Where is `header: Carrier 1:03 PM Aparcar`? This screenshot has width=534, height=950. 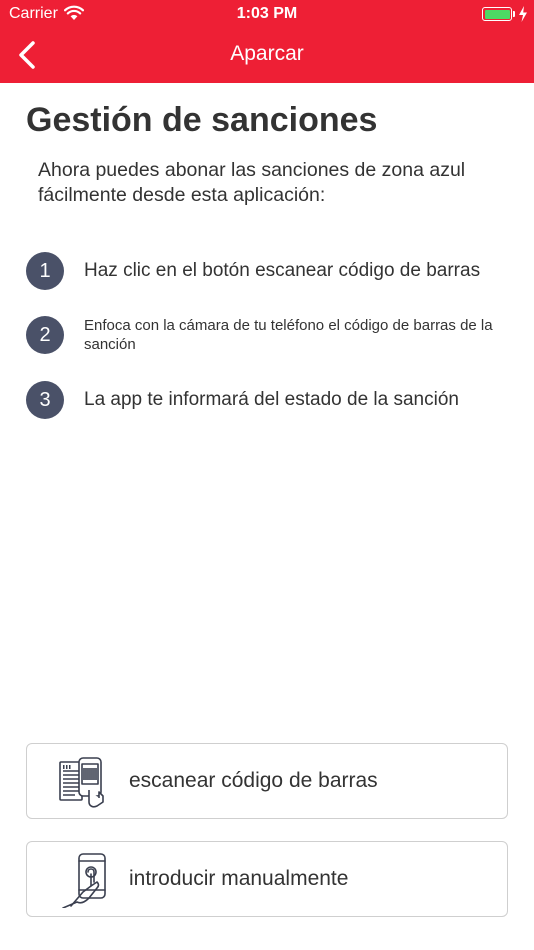
header: Carrier 1:03 PM Aparcar is located at coordinates (267, 41).